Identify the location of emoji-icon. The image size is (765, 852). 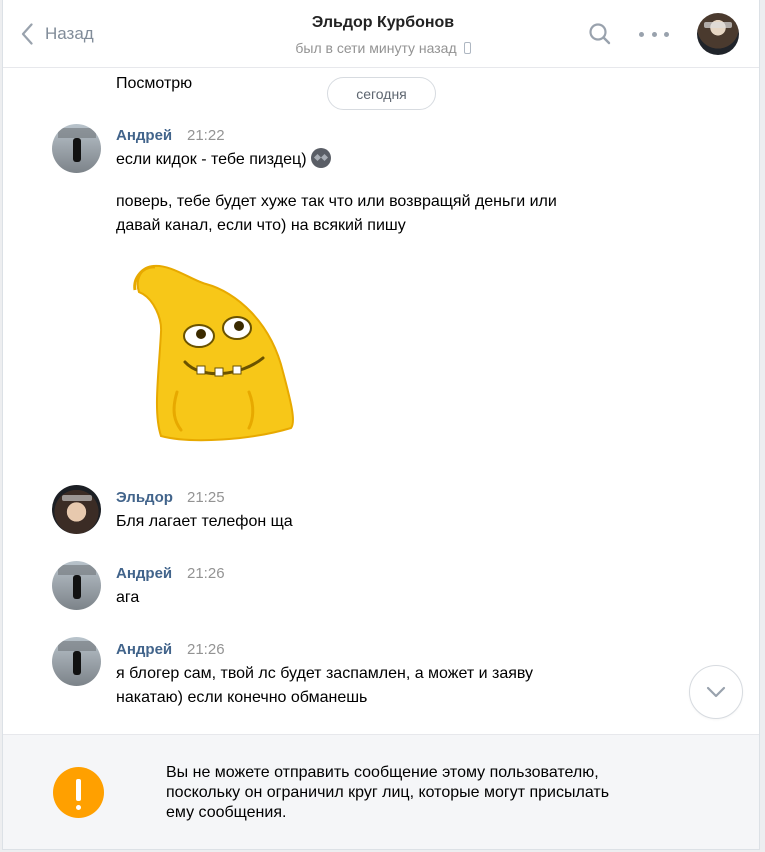
(320, 158).